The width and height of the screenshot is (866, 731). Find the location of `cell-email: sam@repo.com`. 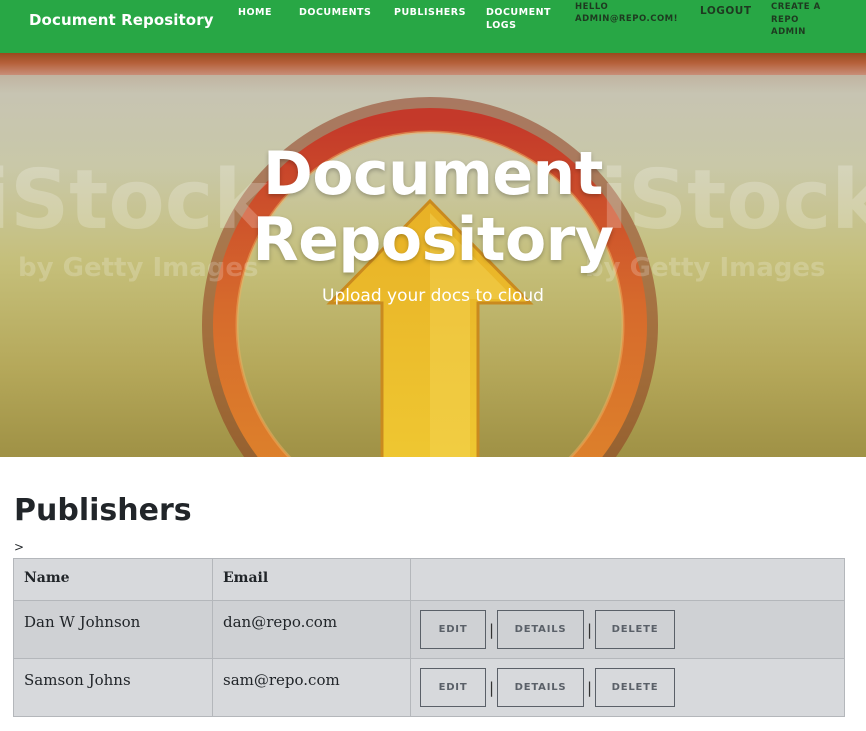

cell-email: sam@repo.com is located at coordinates (311, 687).